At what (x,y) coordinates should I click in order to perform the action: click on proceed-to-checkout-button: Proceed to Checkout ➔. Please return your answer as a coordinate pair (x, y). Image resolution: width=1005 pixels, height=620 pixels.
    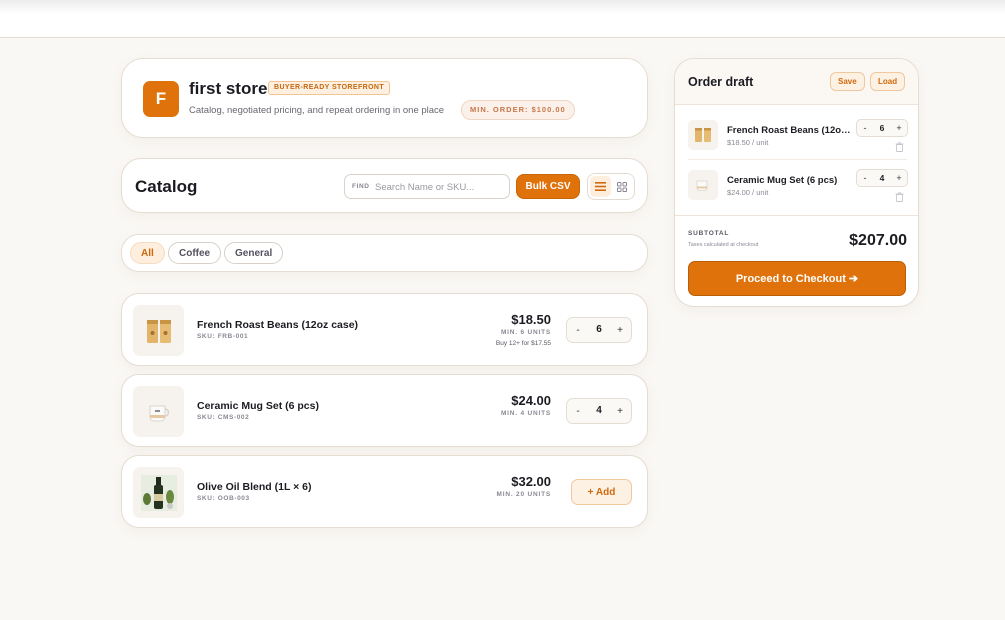
    Looking at the image, I should click on (797, 278).